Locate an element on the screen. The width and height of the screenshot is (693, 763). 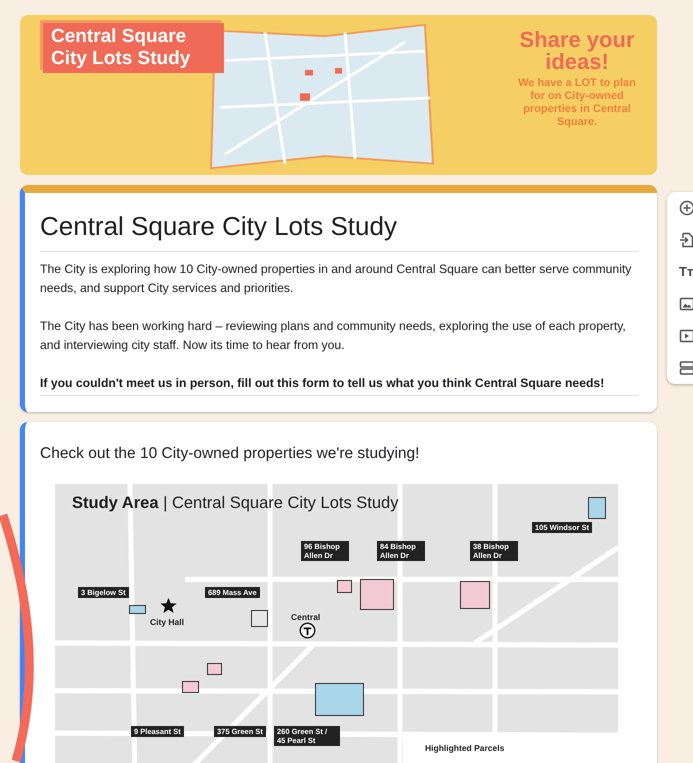
landmark-label: Central is located at coordinates (305, 617).